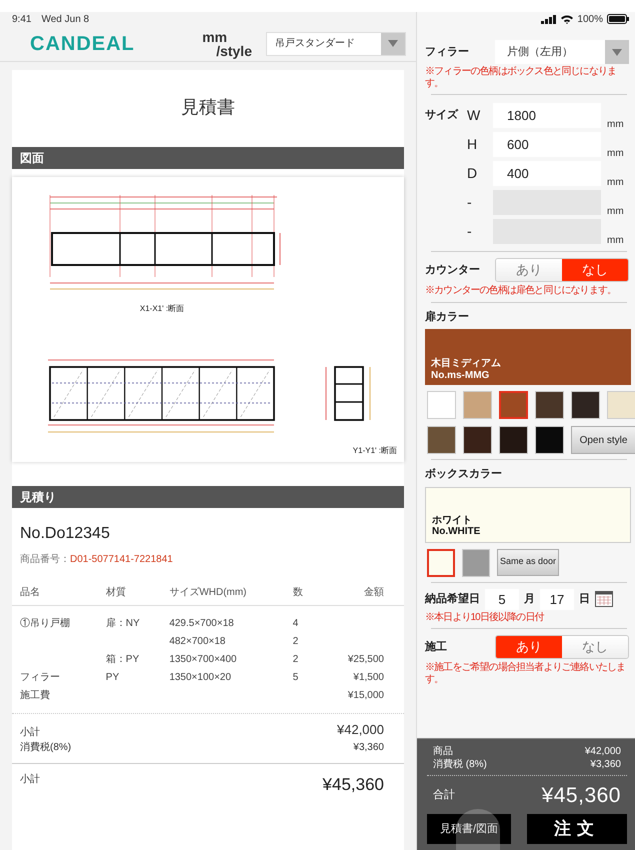 Image resolution: width=635 pixels, height=850 pixels. What do you see at coordinates (368, 678) in the screenshot?
I see `table-cell-text: ¥1,500` at bounding box center [368, 678].